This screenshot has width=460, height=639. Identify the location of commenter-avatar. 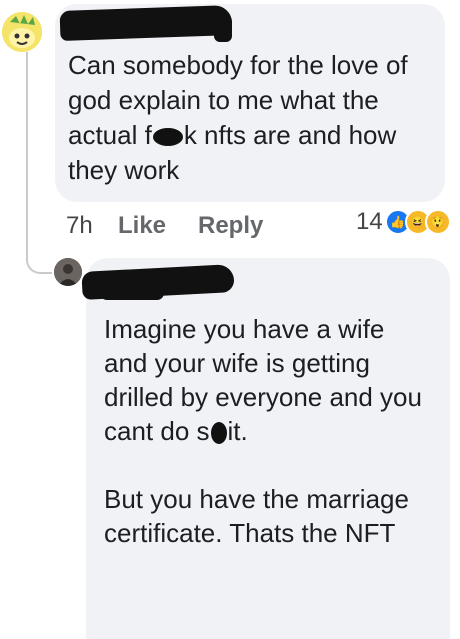
(22, 32).